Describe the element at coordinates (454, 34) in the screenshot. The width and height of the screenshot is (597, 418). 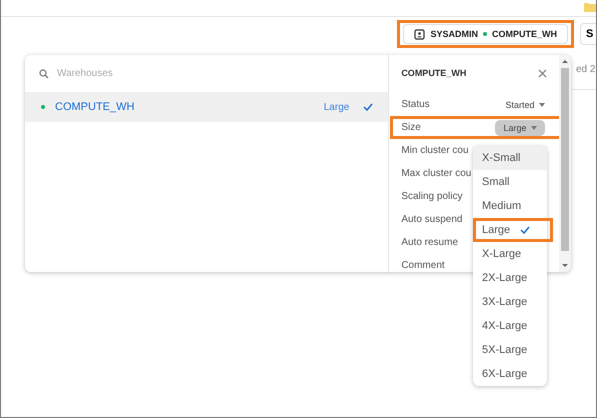
I see `role-label: SYSADMIN` at that location.